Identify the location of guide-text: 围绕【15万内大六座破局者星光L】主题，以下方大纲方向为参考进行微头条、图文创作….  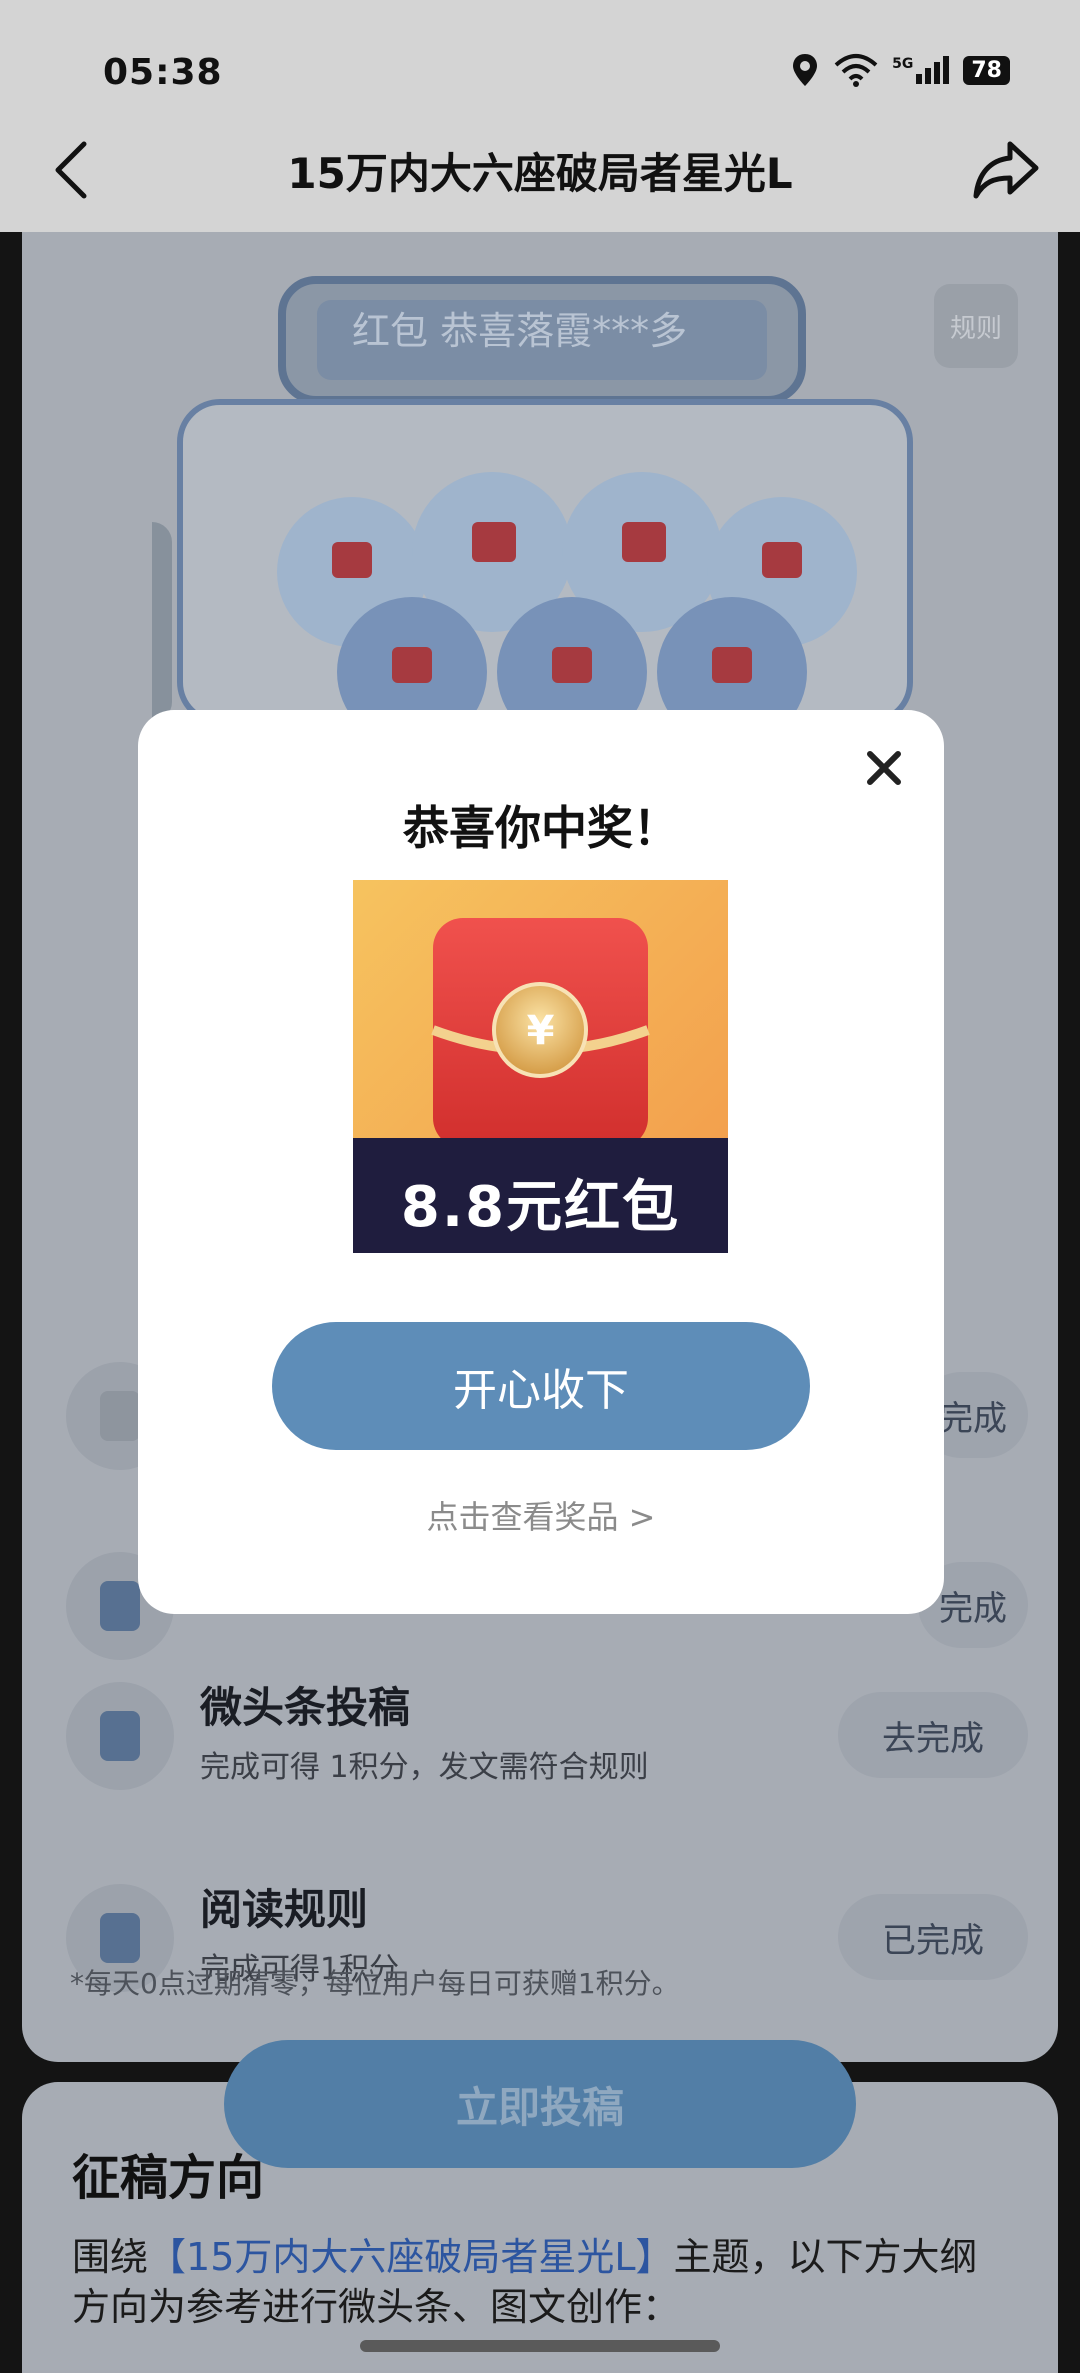
(542, 2282).